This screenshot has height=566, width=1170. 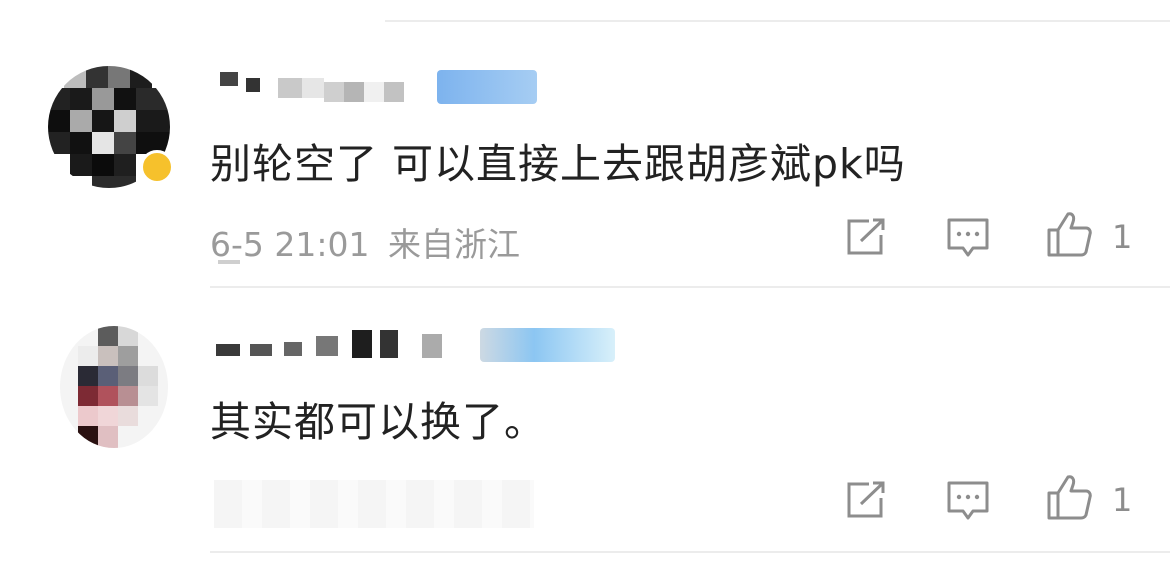 What do you see at coordinates (690, 287) in the screenshot?
I see `comment-divider` at bounding box center [690, 287].